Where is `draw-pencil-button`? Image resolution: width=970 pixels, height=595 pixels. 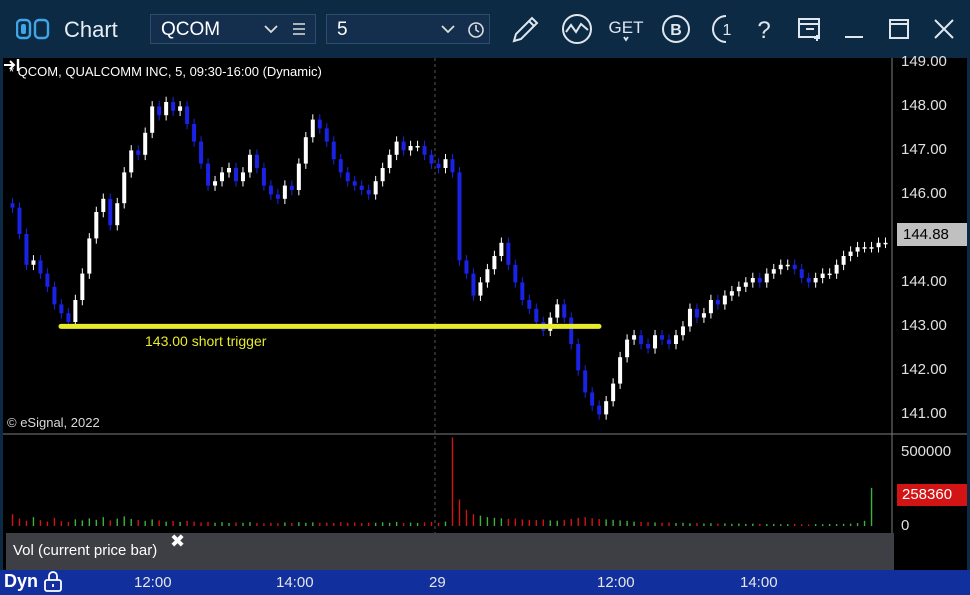 draw-pencil-button is located at coordinates (526, 29).